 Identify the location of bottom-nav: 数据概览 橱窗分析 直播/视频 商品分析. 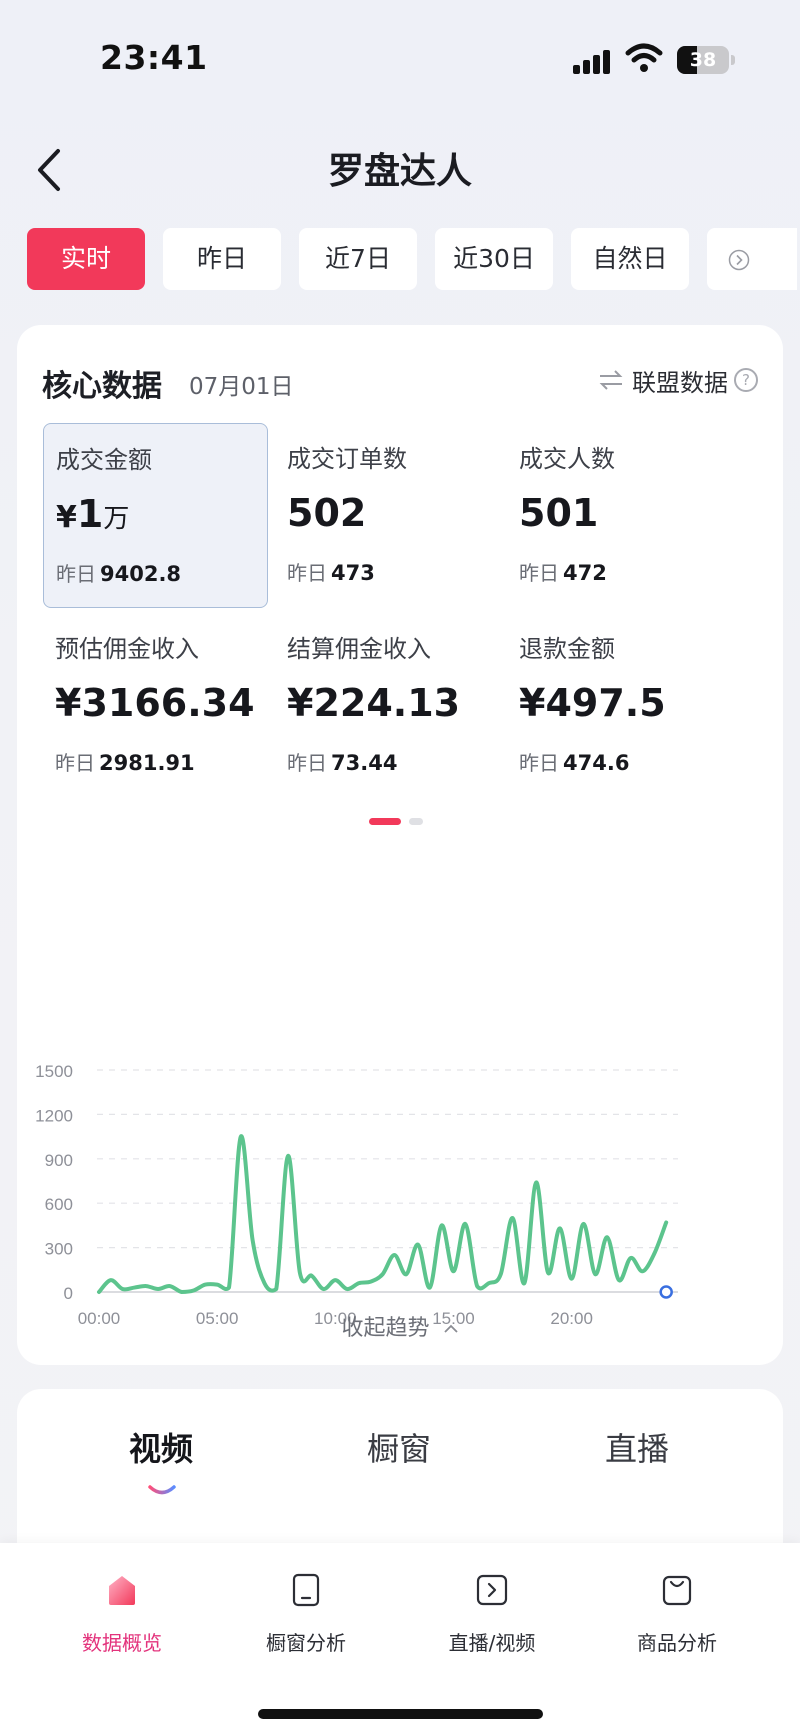
(400, 1638).